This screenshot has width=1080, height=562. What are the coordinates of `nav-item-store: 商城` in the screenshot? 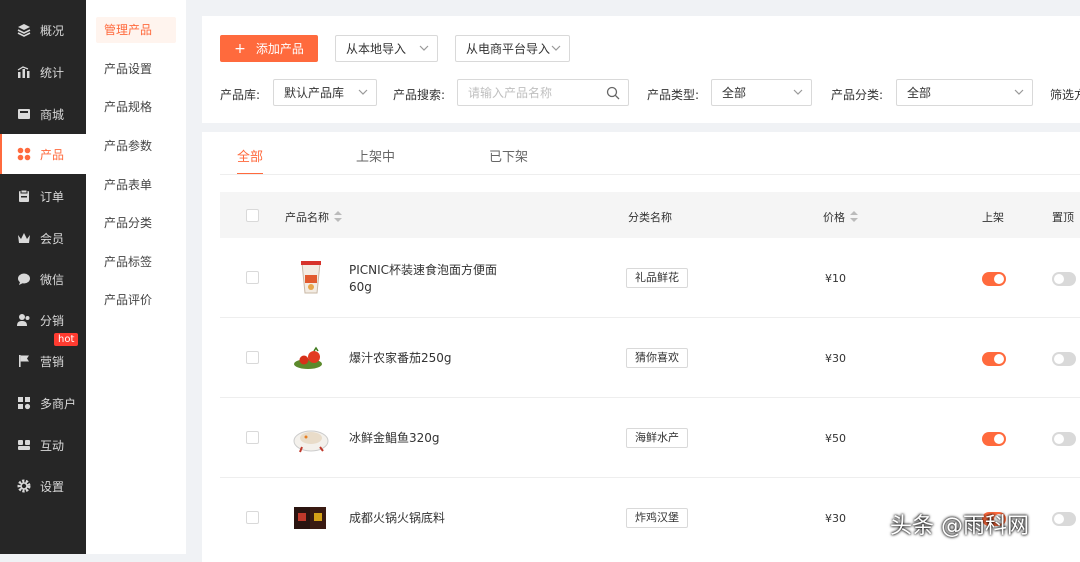 It's located at (43, 114).